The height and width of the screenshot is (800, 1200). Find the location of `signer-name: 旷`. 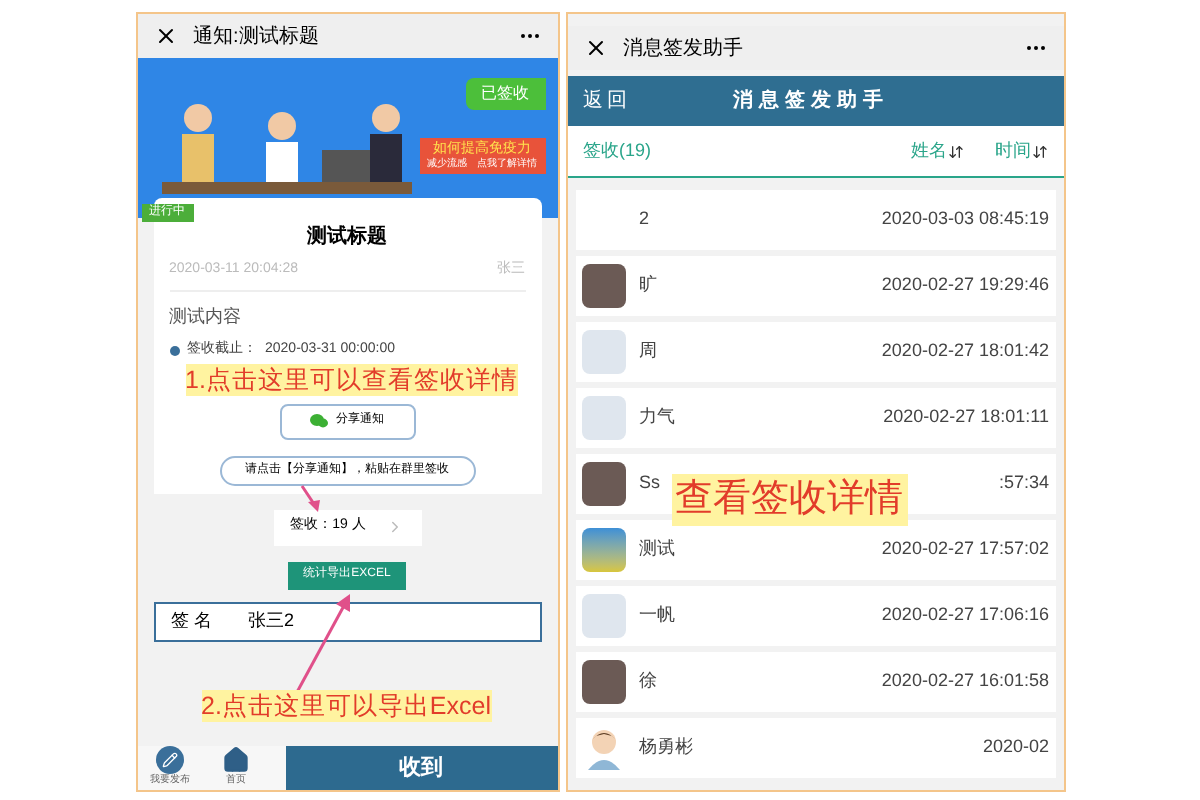

signer-name: 旷 is located at coordinates (648, 285).